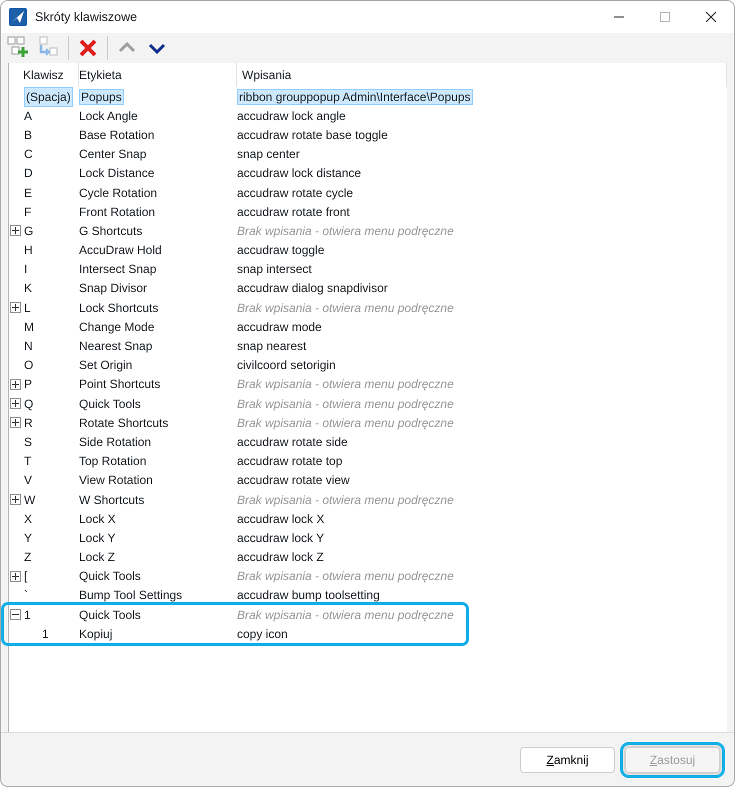 The image size is (735, 787). Describe the element at coordinates (117, 269) in the screenshot. I see `label-cell: Intersect Snap` at that location.